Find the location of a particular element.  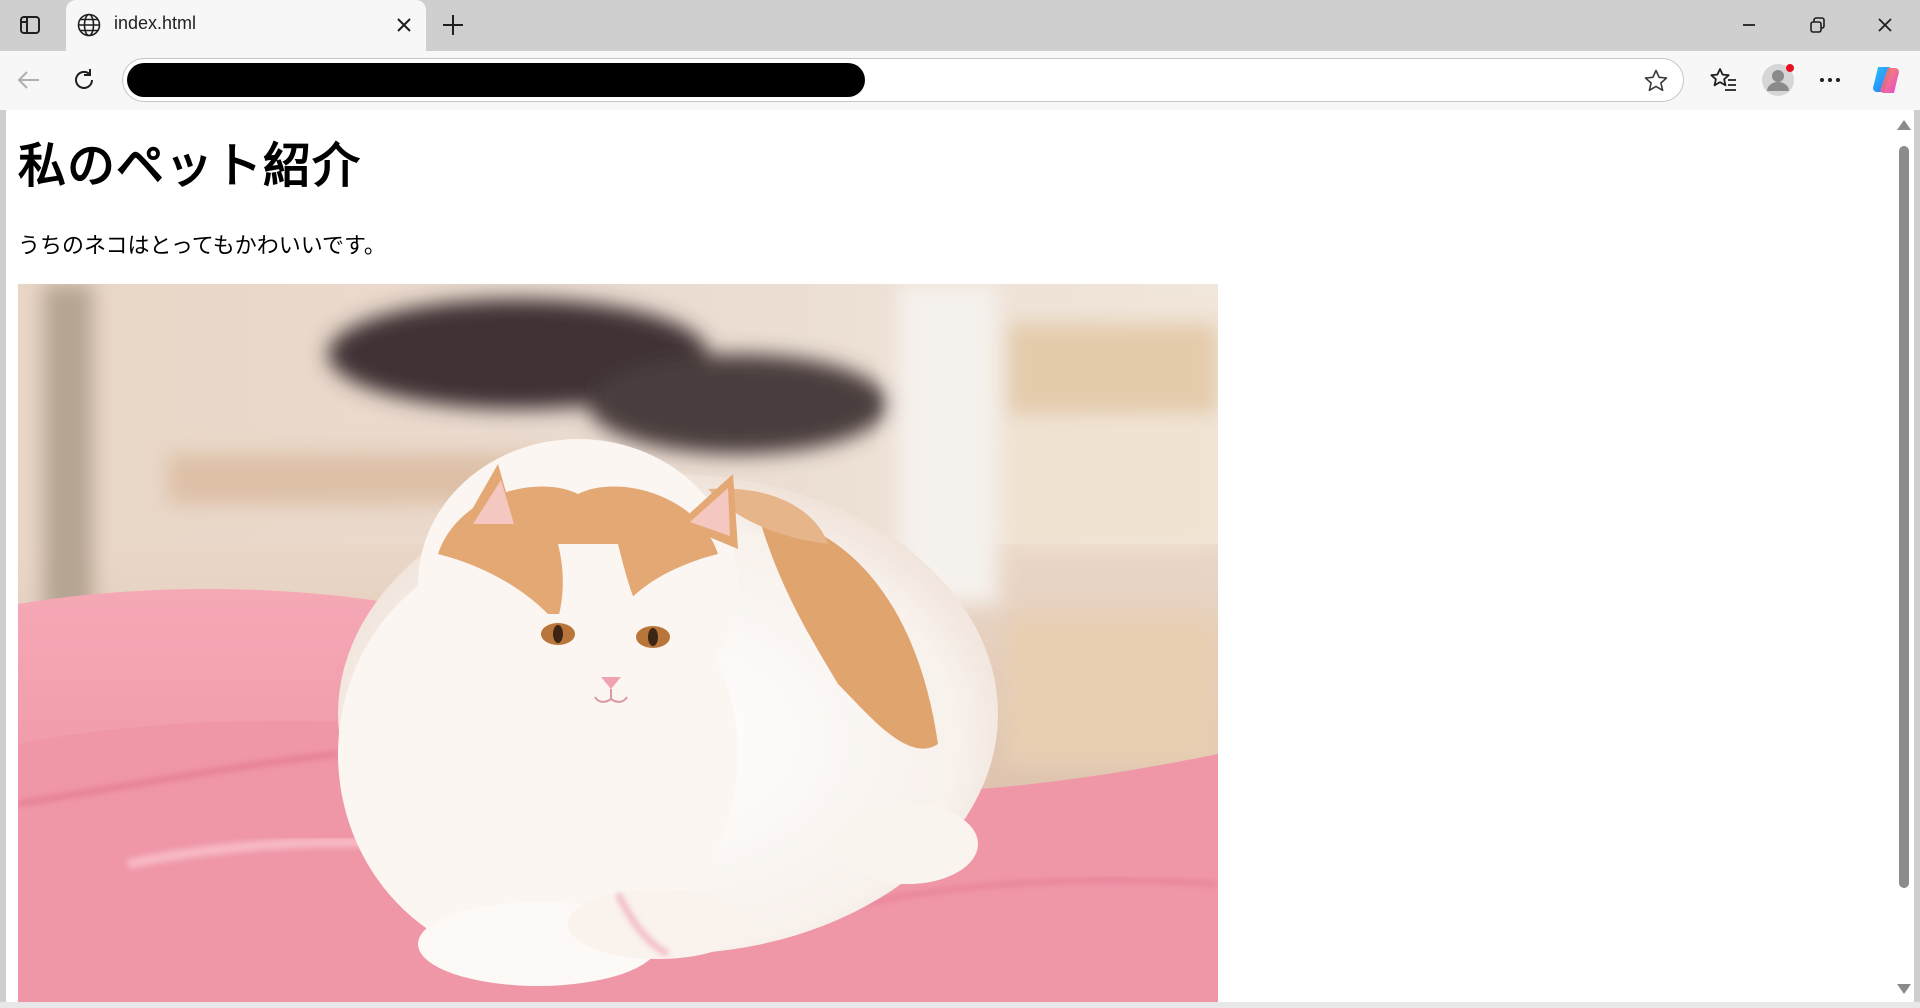

active-tab: index.html is located at coordinates (246, 25).